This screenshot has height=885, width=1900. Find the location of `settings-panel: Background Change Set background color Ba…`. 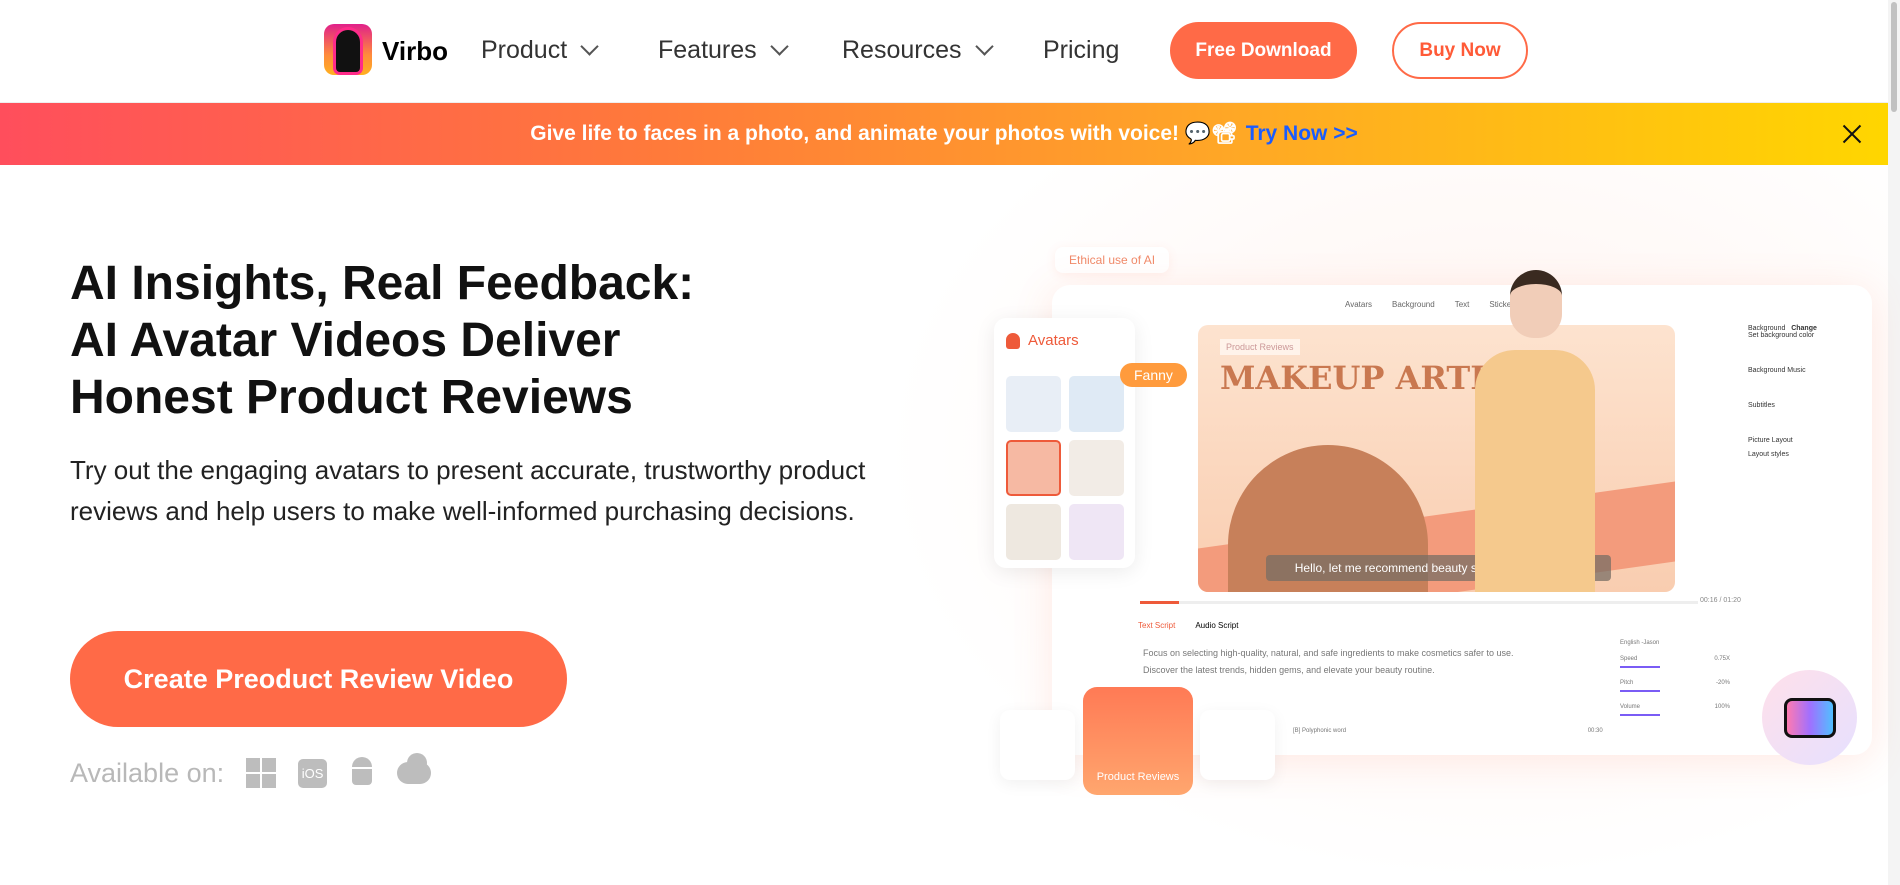

settings-panel: Background Change Set background color Ba… is located at coordinates (1803, 405).